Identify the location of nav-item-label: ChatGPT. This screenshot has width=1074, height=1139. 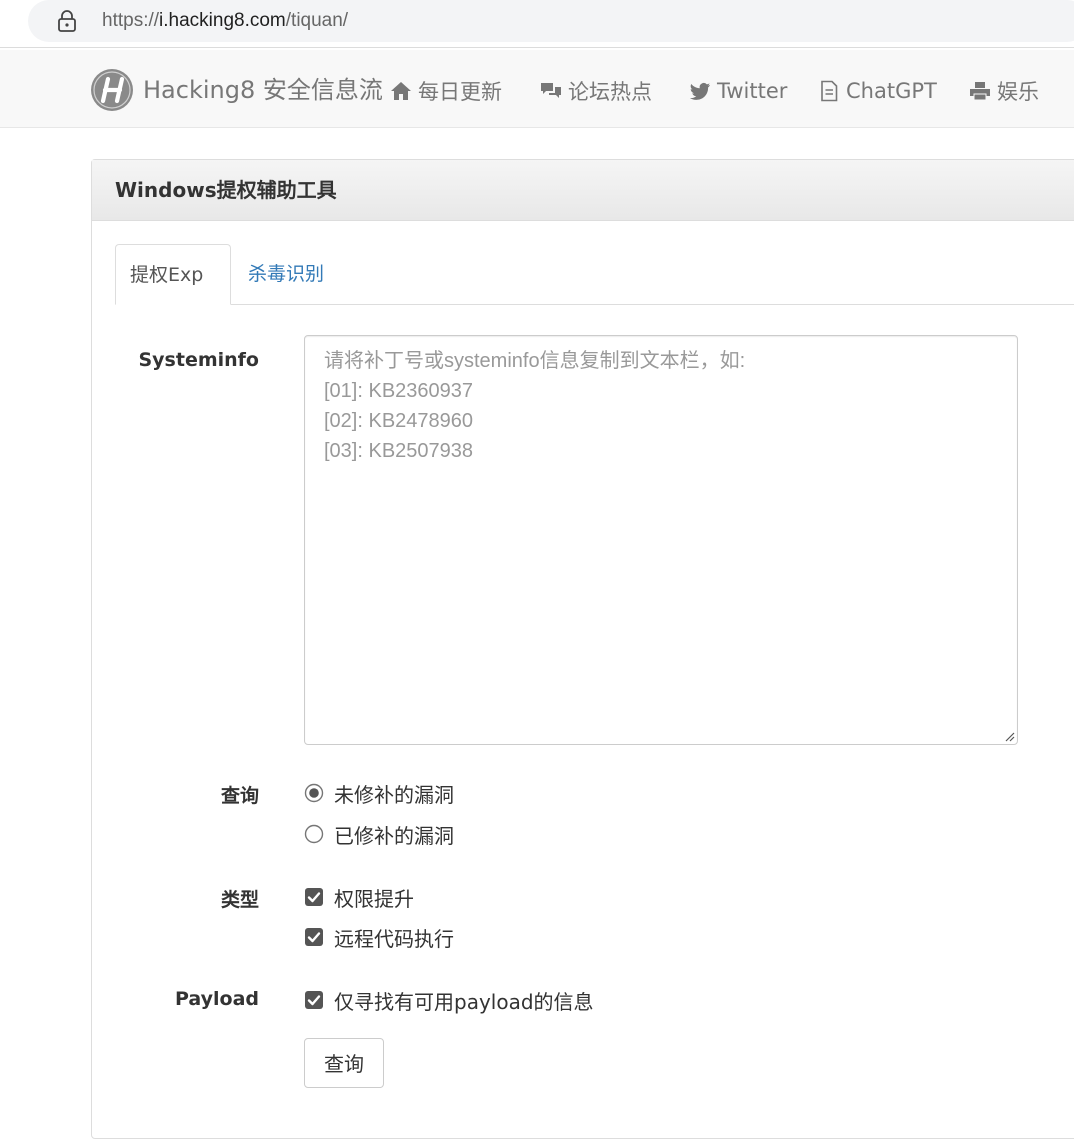
(891, 91).